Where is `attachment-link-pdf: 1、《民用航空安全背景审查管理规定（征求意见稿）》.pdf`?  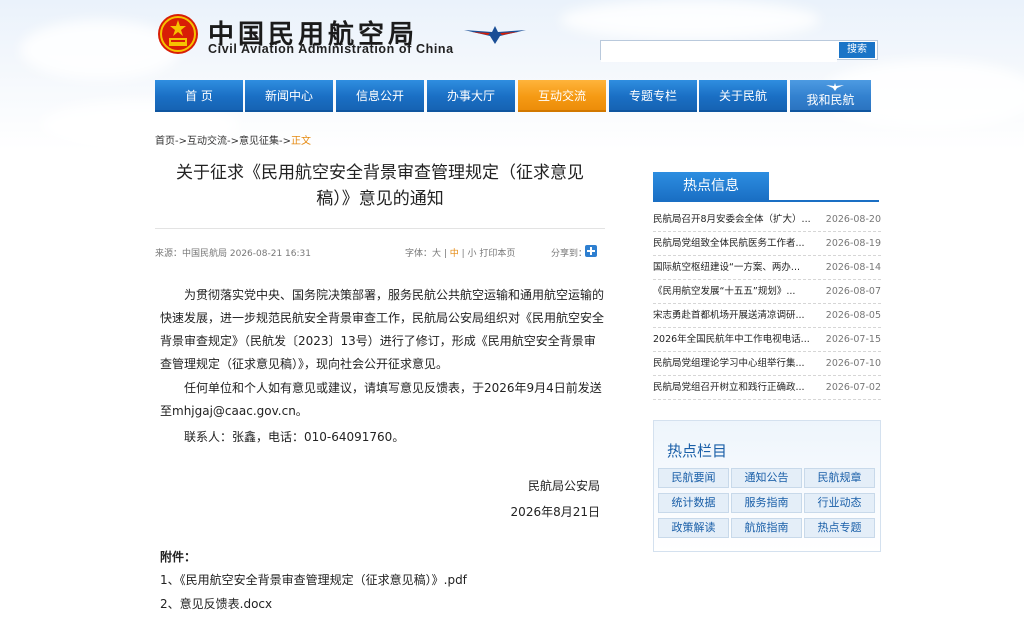
attachment-link-pdf: 1、《民用航空安全背景审查管理规定（征求意见稿）》.pdf is located at coordinates (313, 580).